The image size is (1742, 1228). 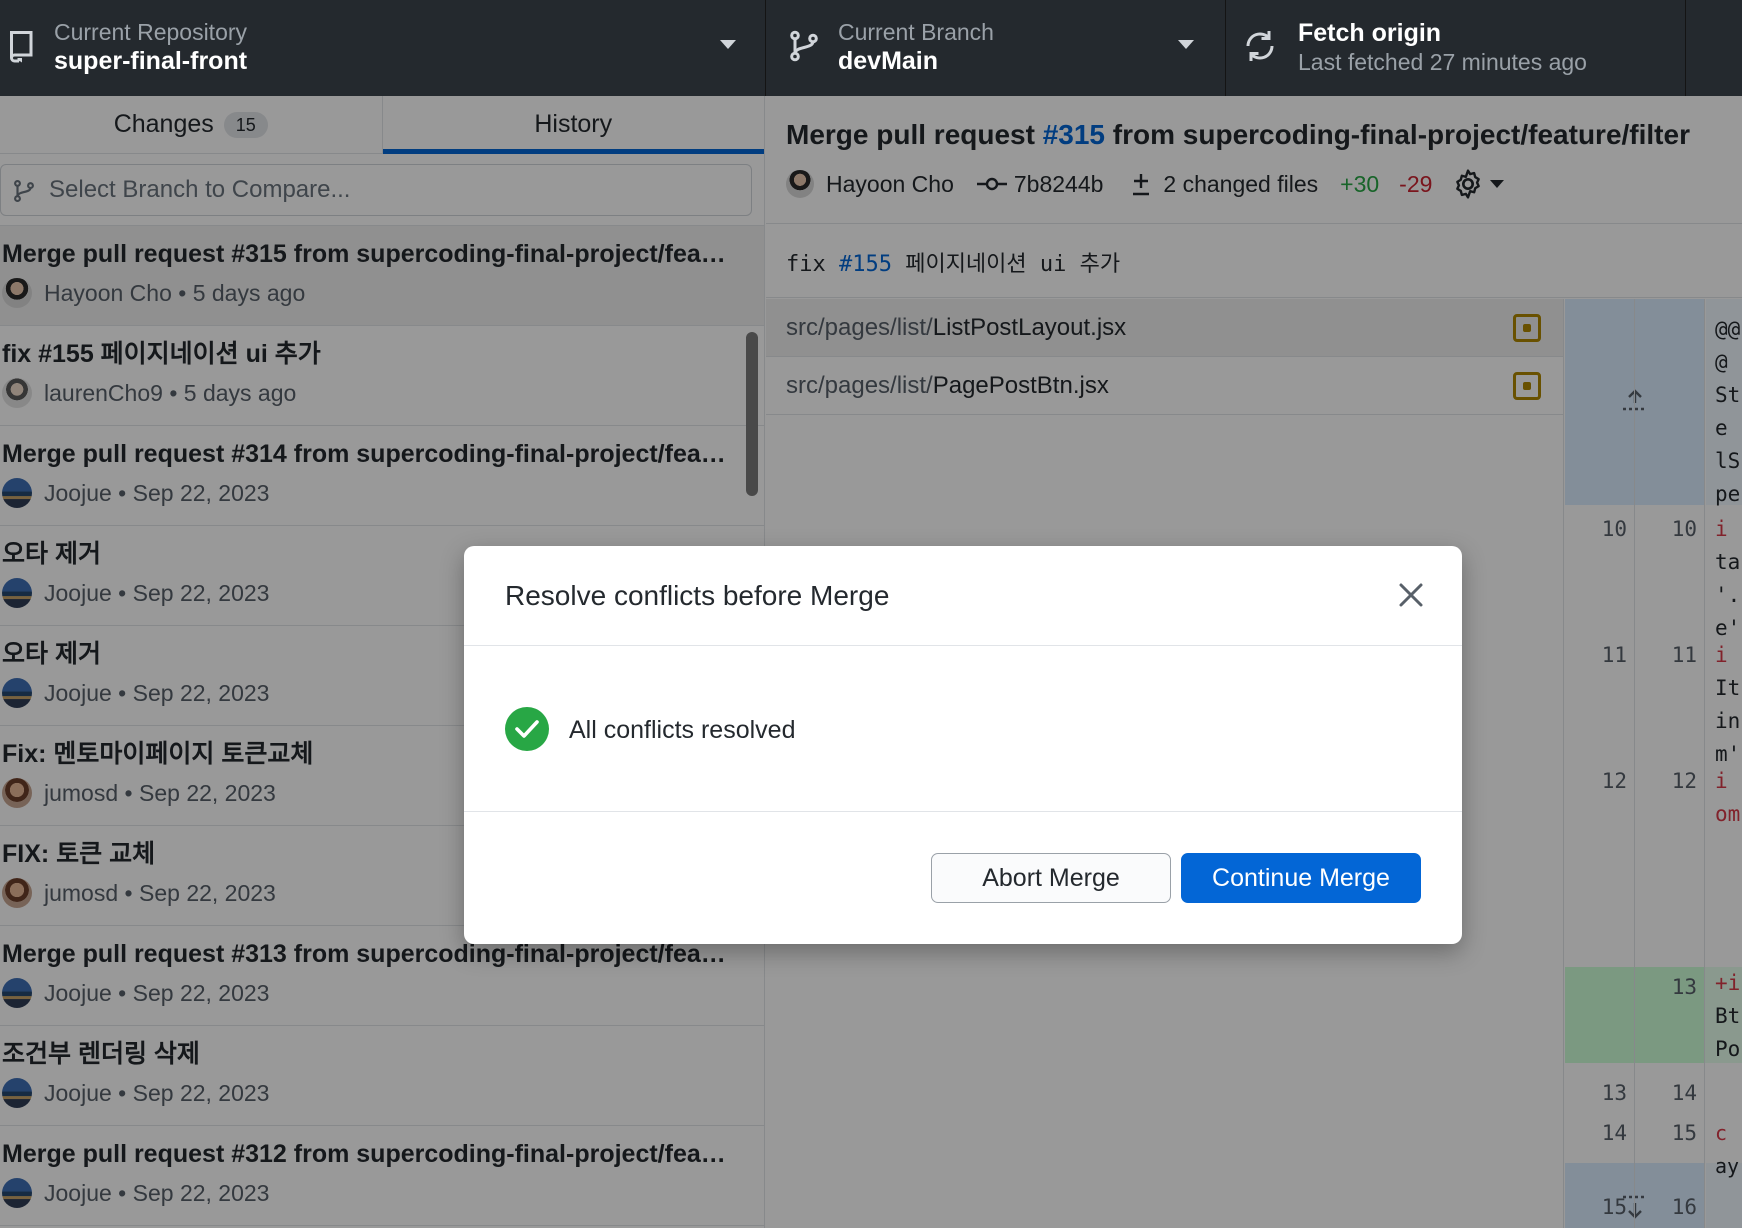 What do you see at coordinates (697, 595) in the screenshot?
I see `dialog-title: Resolve conflicts before Merge` at bounding box center [697, 595].